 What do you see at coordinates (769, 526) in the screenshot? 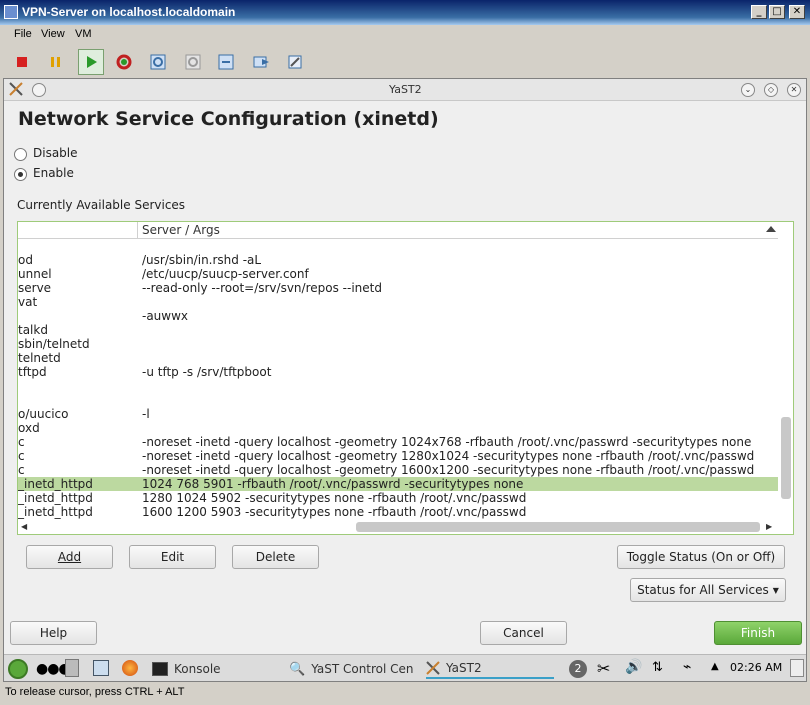
I see `scroll-right-icon: ▶` at bounding box center [769, 526].